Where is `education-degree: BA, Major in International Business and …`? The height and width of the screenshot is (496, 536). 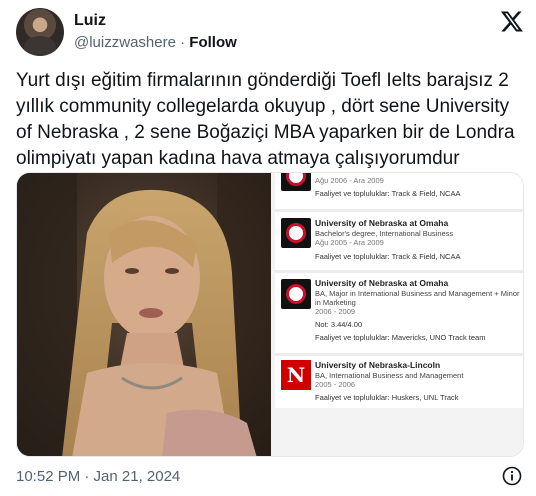 education-degree: BA, Major in International Business and … is located at coordinates (417, 298).